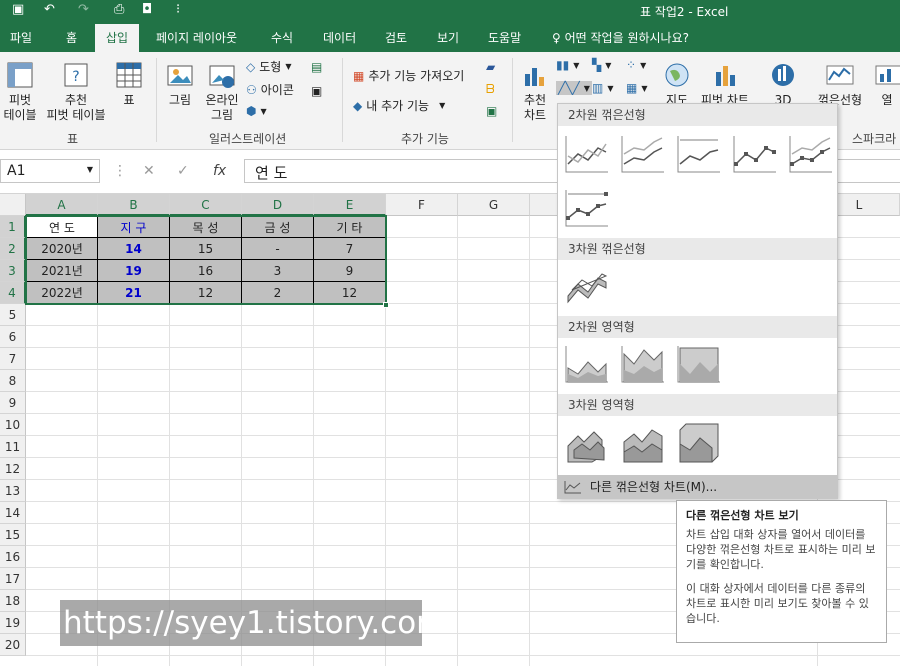 The image size is (900, 666). I want to click on row-header: 8, so click(13, 381).